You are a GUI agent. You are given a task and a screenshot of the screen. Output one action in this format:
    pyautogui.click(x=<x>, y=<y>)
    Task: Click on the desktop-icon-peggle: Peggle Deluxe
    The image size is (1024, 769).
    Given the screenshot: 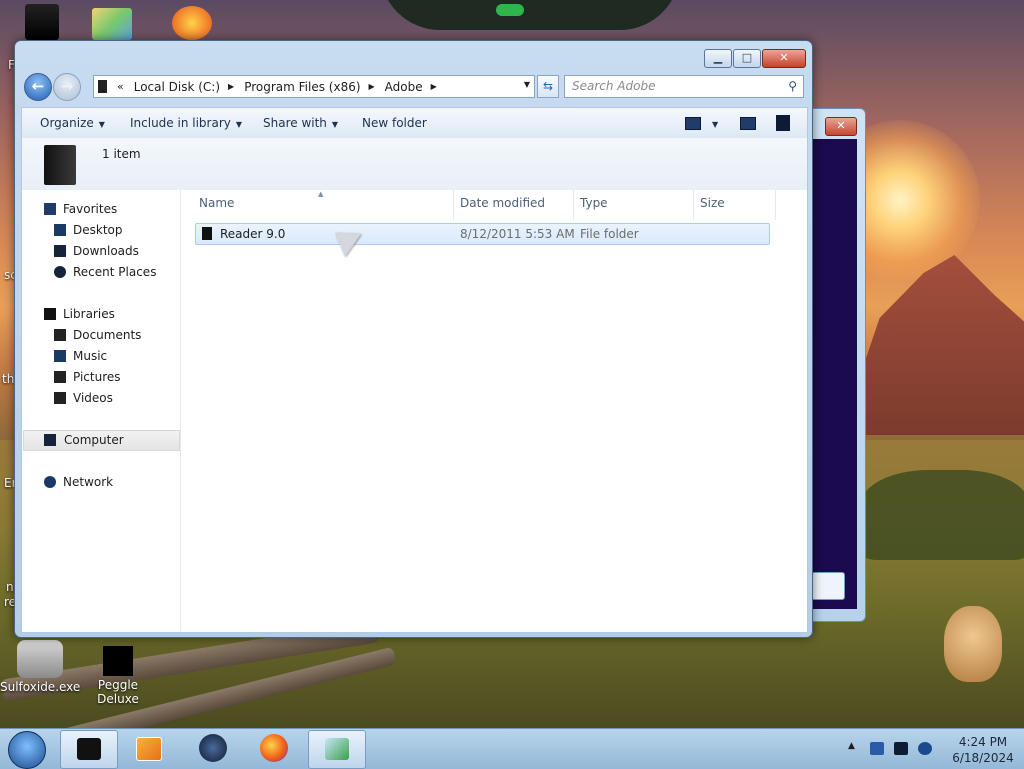 What is the action you would take?
    pyautogui.click(x=118, y=673)
    